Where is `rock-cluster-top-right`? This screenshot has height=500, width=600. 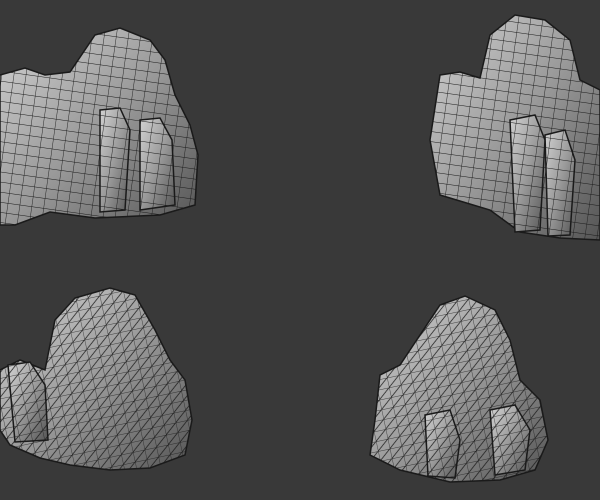 rock-cluster-top-right is located at coordinates (514, 127).